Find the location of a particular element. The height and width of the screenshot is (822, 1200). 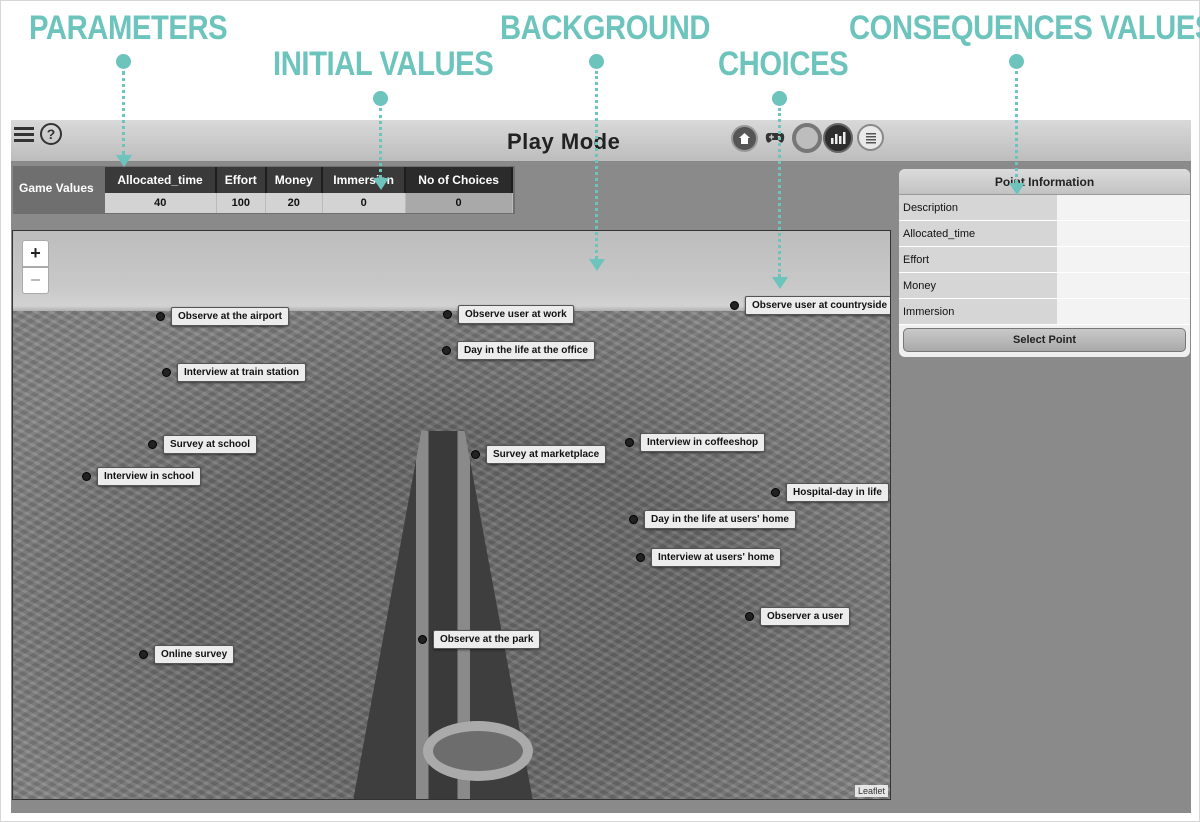

map-marker: Day in the life at users' home is located at coordinates (712, 519).